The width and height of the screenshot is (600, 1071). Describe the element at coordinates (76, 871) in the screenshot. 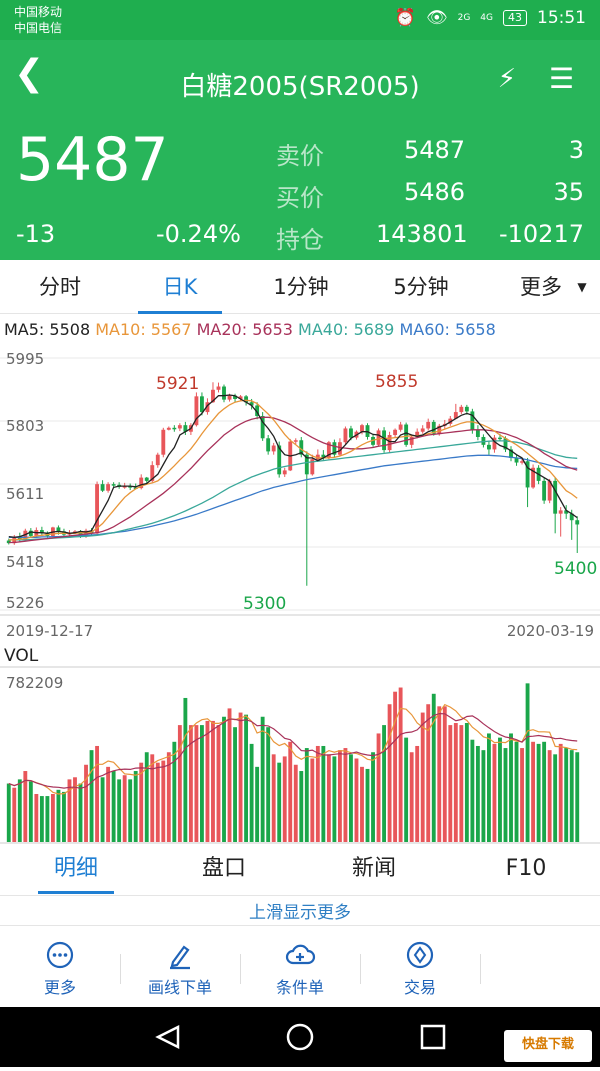

I see `tab-detail: 明细` at that location.